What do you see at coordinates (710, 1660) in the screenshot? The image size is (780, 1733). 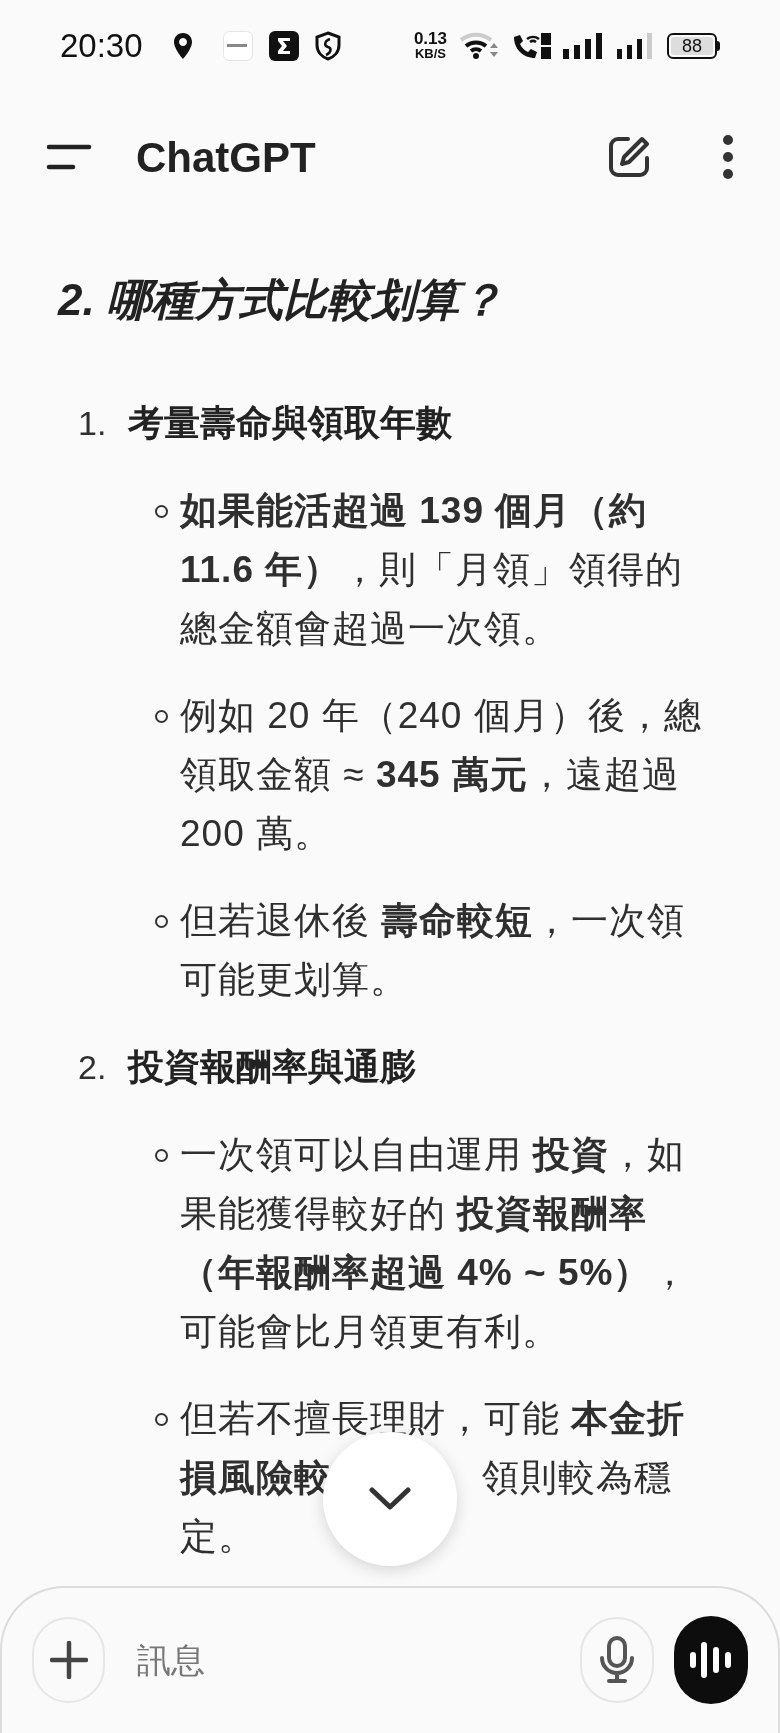 I see `sound-wave-icon` at bounding box center [710, 1660].